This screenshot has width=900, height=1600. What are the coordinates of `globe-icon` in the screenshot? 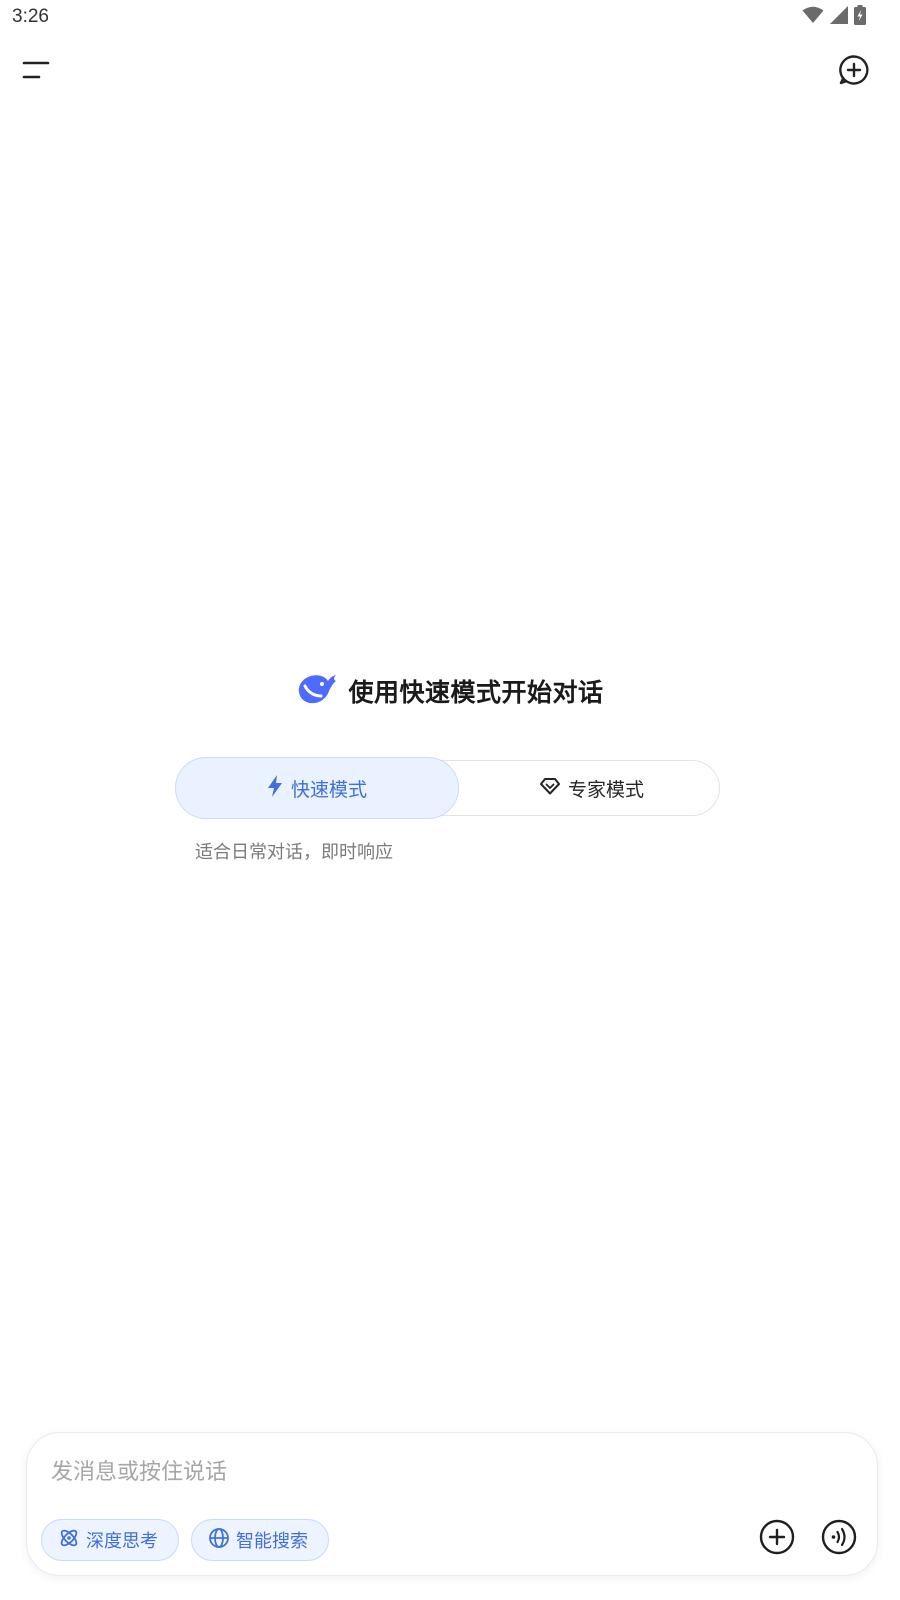 It's located at (219, 1540).